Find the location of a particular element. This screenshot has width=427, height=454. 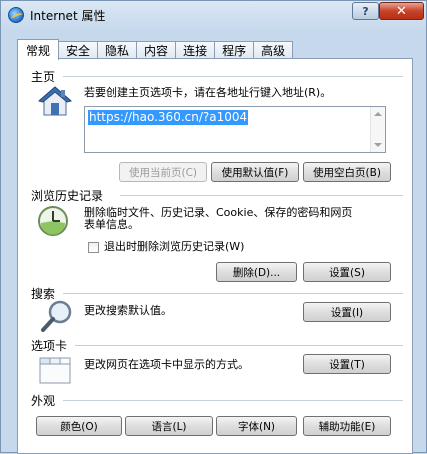

tab-programs: 程序 is located at coordinates (234, 50).